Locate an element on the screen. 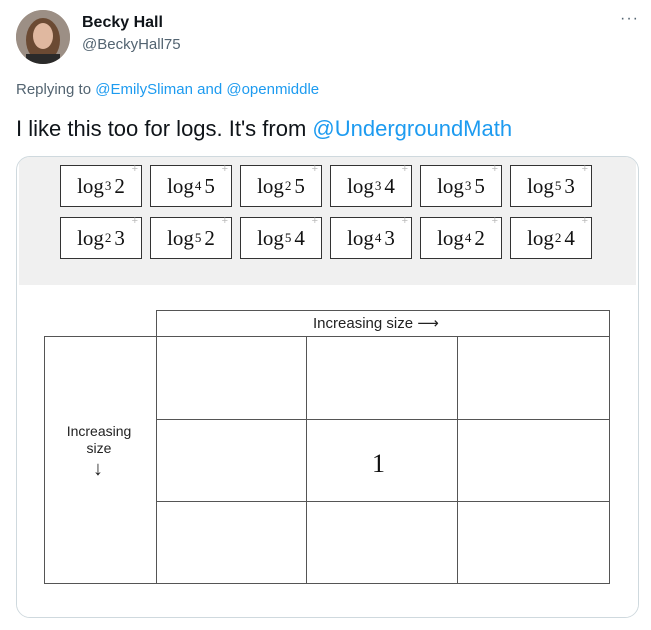  log-card: log 3 5 + is located at coordinates (461, 185).